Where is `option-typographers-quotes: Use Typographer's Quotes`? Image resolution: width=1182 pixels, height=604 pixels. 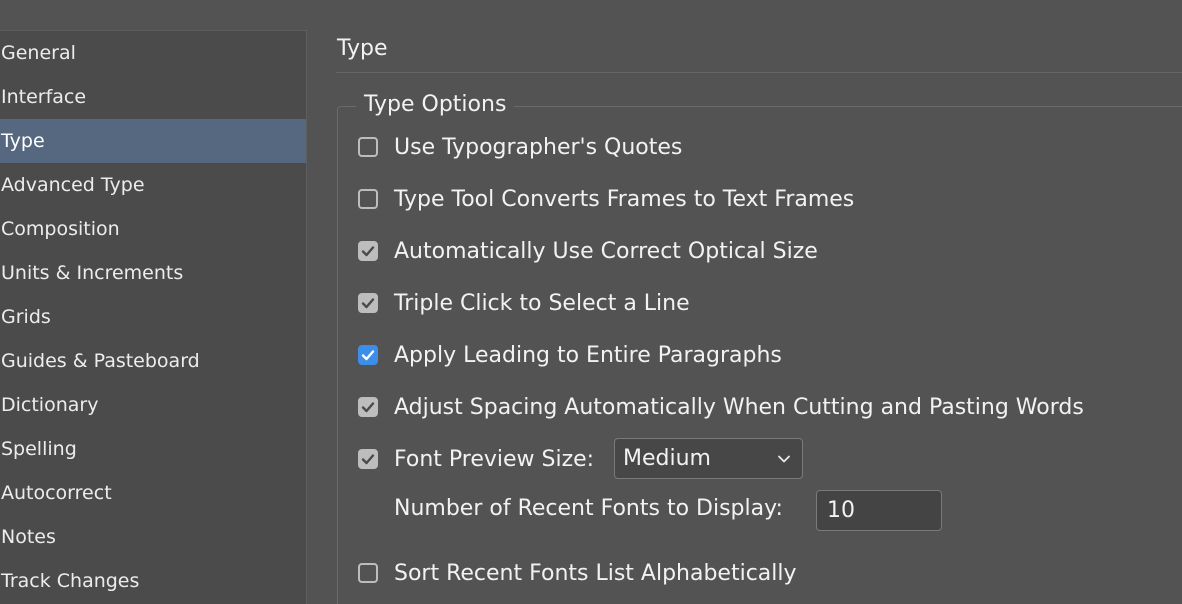
option-typographers-quotes: Use Typographer's Quotes is located at coordinates (520, 147).